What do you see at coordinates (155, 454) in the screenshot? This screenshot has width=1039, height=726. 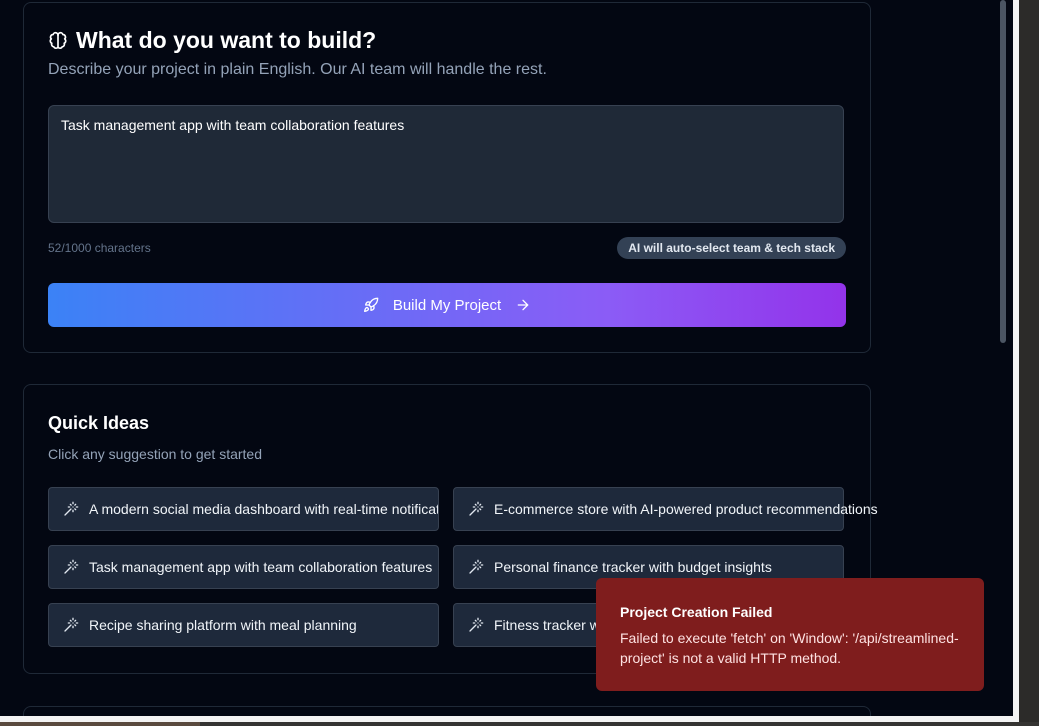 I see `quick-ideas-subtitle: Click any suggestion to get started` at bounding box center [155, 454].